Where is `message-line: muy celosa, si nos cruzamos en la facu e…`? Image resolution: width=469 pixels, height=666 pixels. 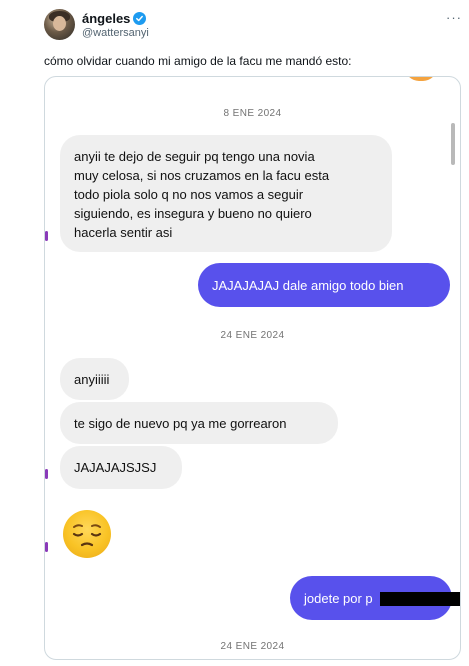
message-line: muy celosa, si nos cruzamos en la facu e… is located at coordinates (202, 175).